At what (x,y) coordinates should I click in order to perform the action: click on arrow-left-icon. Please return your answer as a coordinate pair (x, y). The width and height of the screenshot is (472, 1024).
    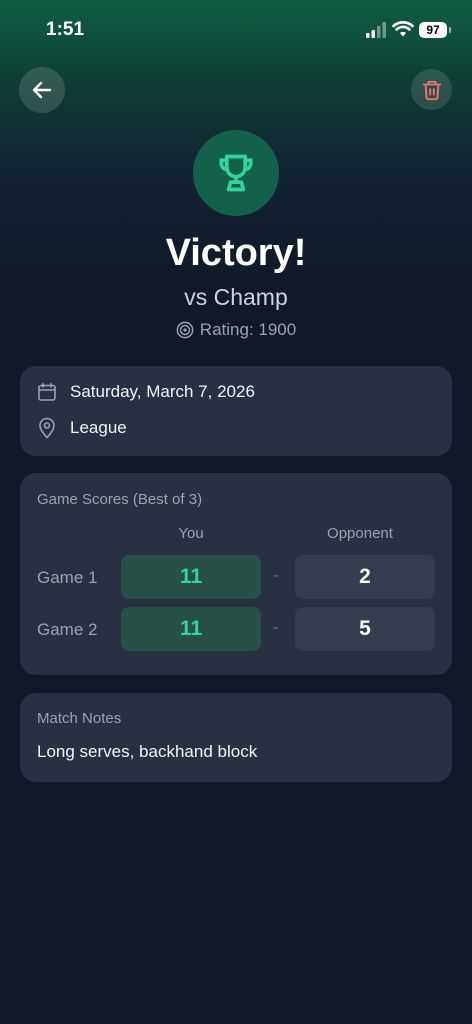
    Looking at the image, I should click on (42, 90).